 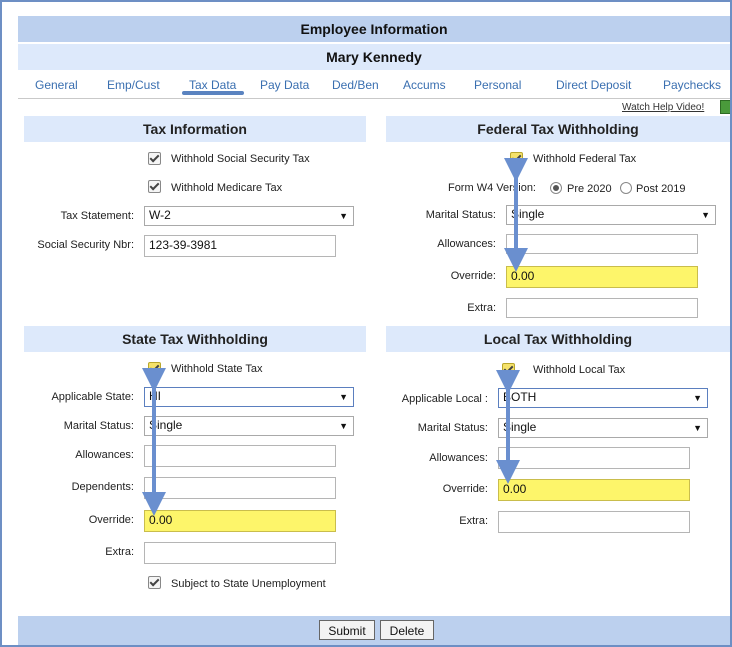 I want to click on delete-button: Delete, so click(x=407, y=630).